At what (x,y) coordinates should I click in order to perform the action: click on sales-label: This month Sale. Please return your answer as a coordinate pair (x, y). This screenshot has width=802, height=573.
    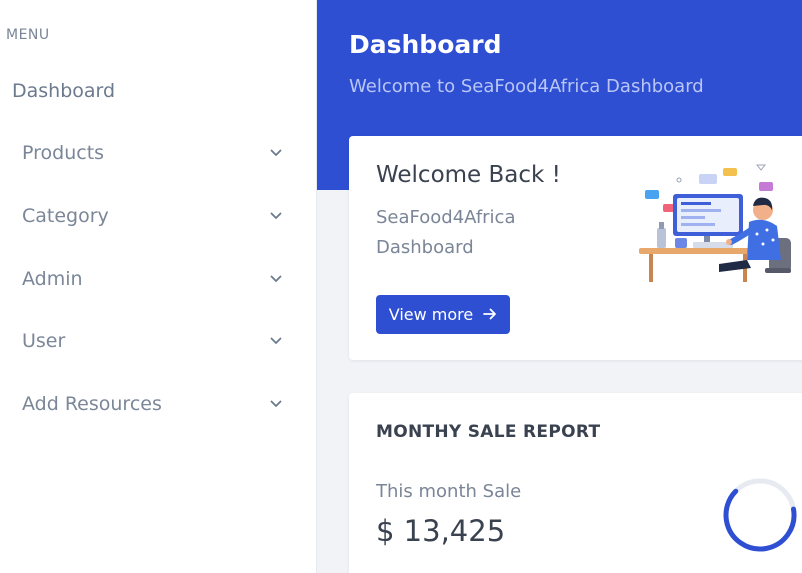
    Looking at the image, I should click on (449, 491).